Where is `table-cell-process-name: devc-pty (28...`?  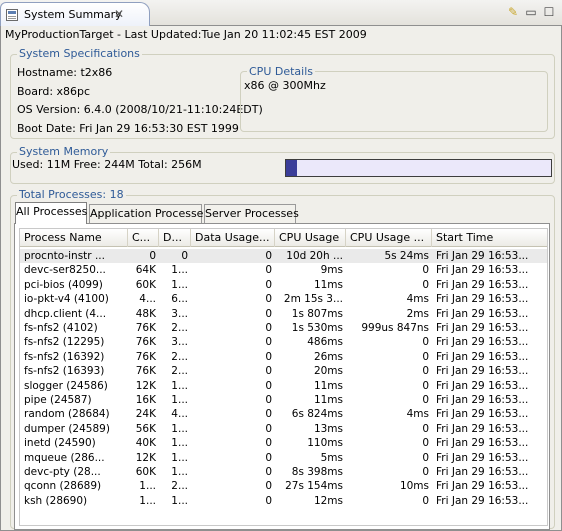
table-cell-process-name: devc-pty (28... is located at coordinates (62, 472).